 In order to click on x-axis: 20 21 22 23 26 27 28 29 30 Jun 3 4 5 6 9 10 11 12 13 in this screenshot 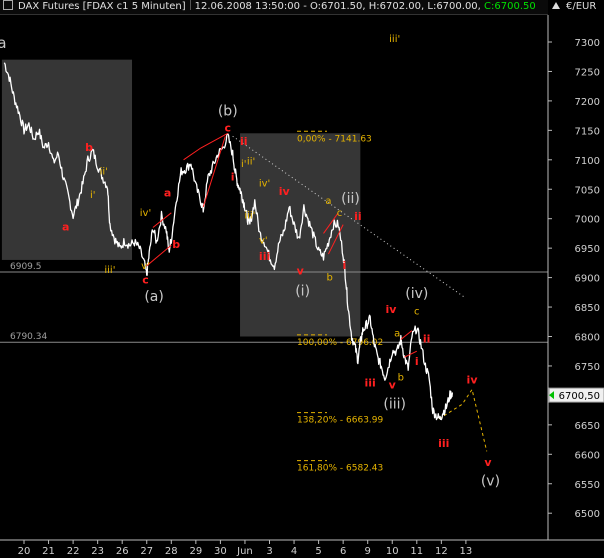, I will do `click(245, 548)`.